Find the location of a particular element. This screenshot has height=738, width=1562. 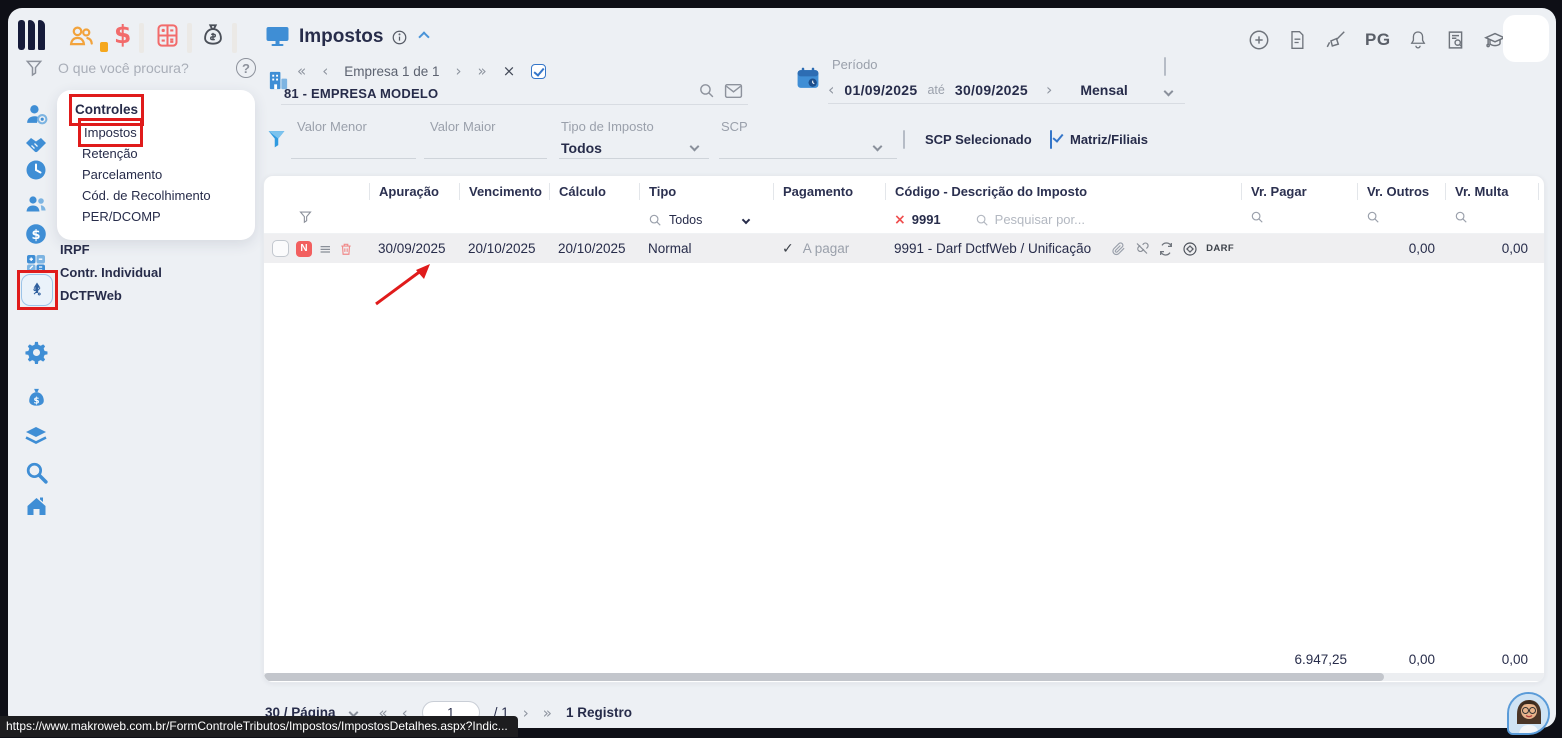

sync-icon is located at coordinates (1166, 249).